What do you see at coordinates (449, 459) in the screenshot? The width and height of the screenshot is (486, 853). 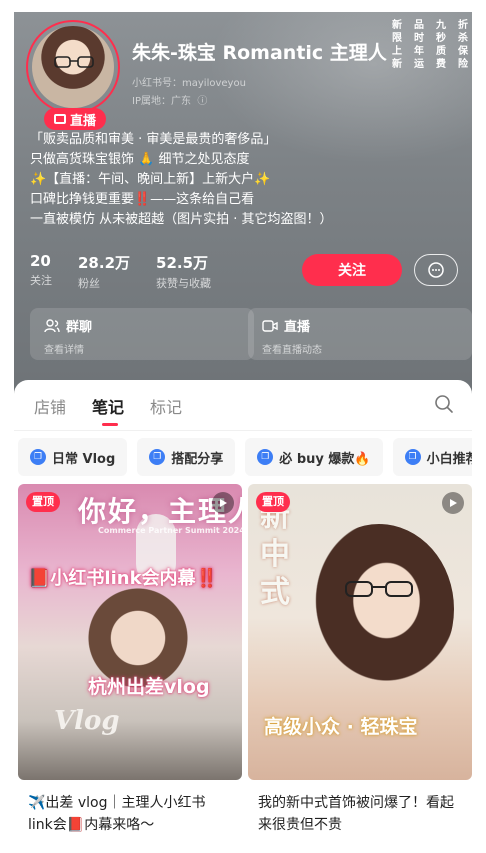 I see `chip-label: 小白推荐` at bounding box center [449, 459].